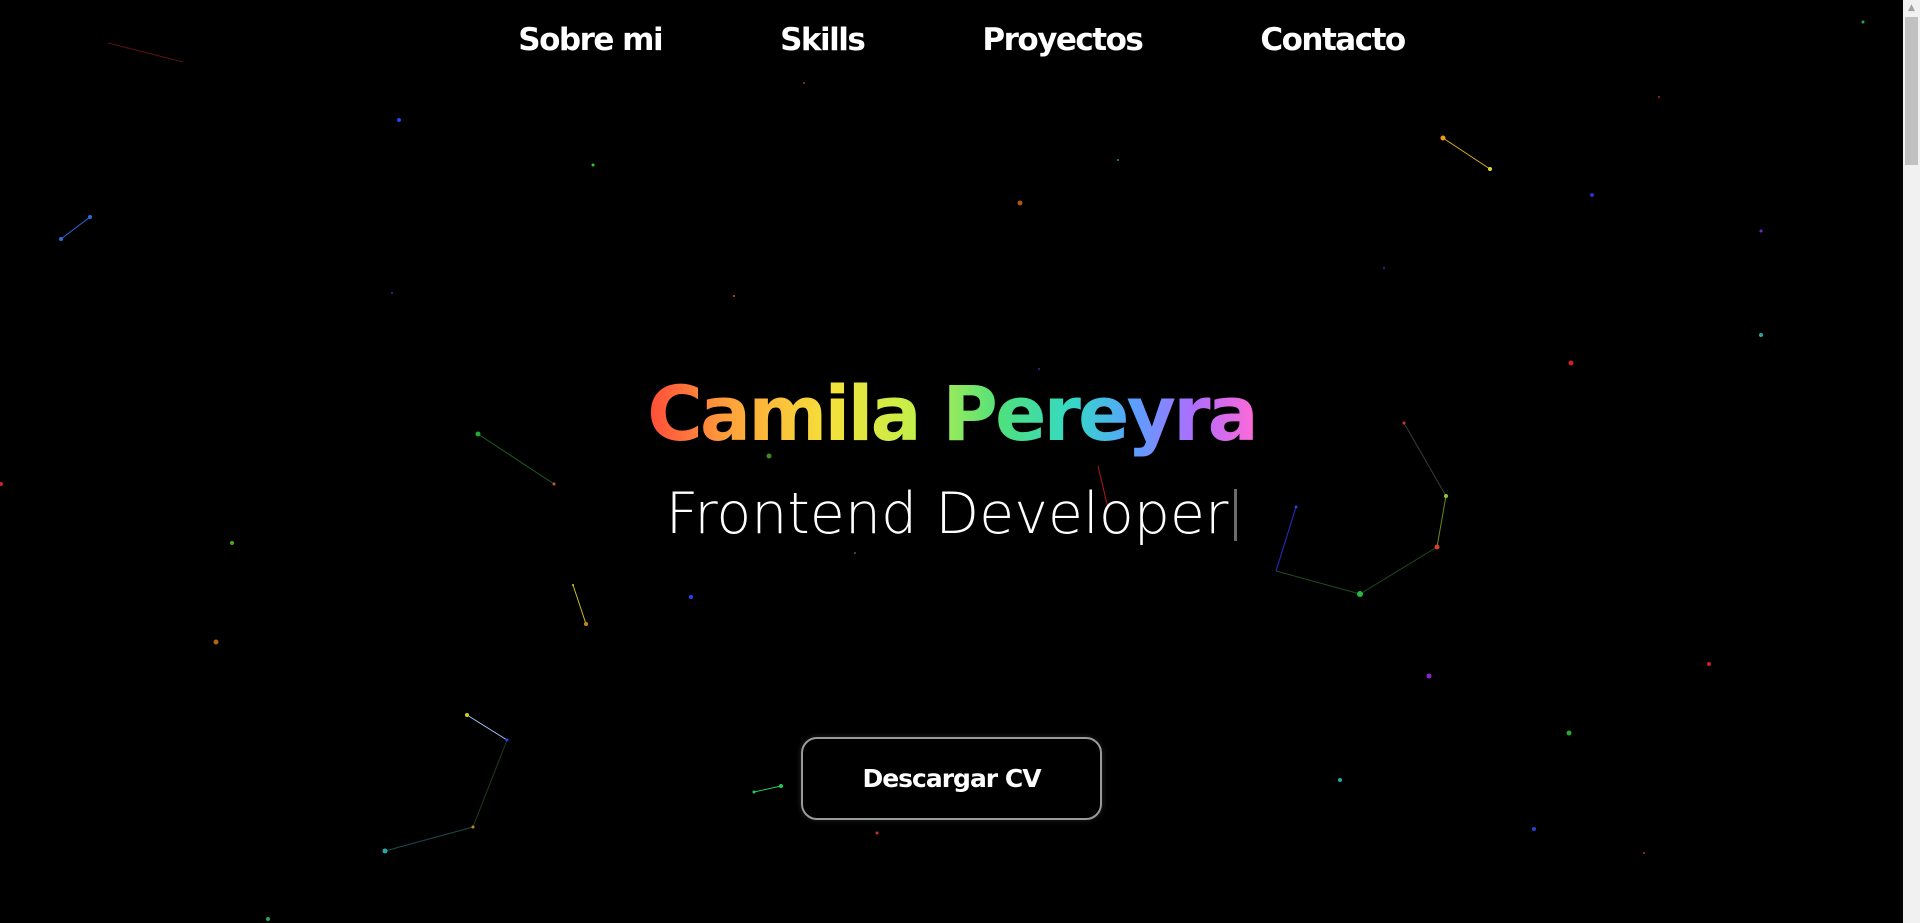 The width and height of the screenshot is (1920, 923). I want to click on hero-role: Frontend Developer, so click(951, 514).